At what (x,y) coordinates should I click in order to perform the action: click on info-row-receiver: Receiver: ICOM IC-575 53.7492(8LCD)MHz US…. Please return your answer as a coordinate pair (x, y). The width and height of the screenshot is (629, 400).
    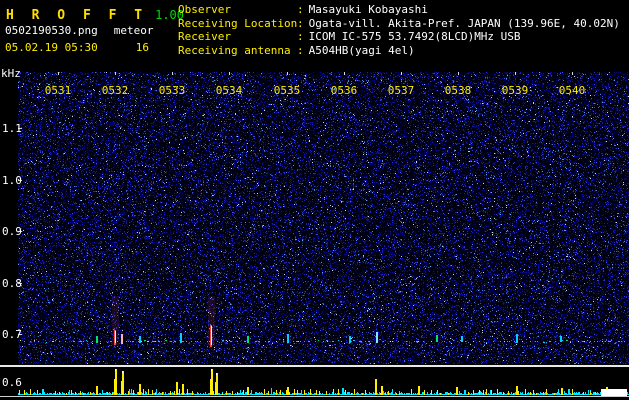
    Looking at the image, I should click on (399, 37).